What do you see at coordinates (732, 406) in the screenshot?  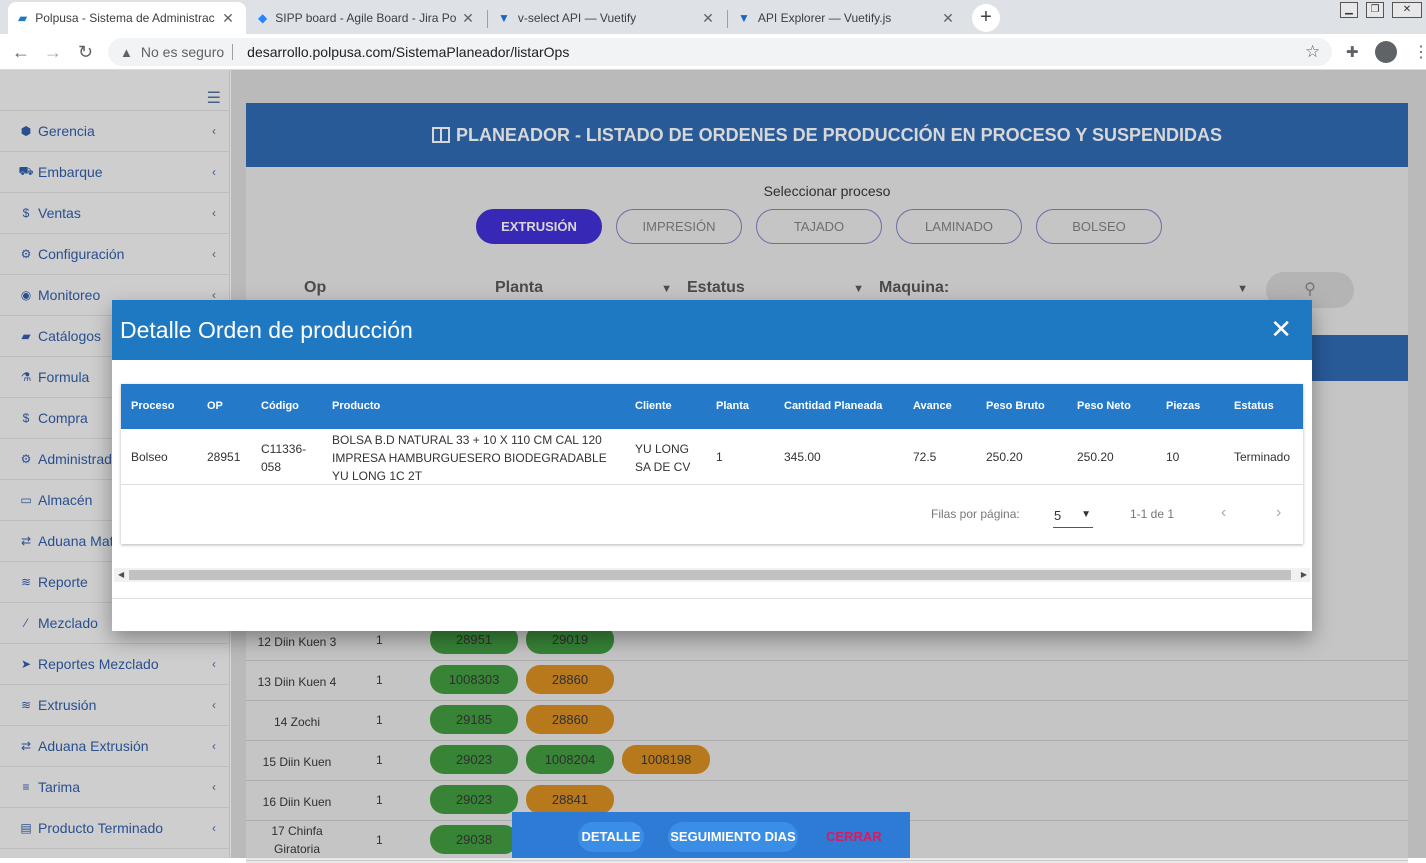 I see `col-planta: Planta` at bounding box center [732, 406].